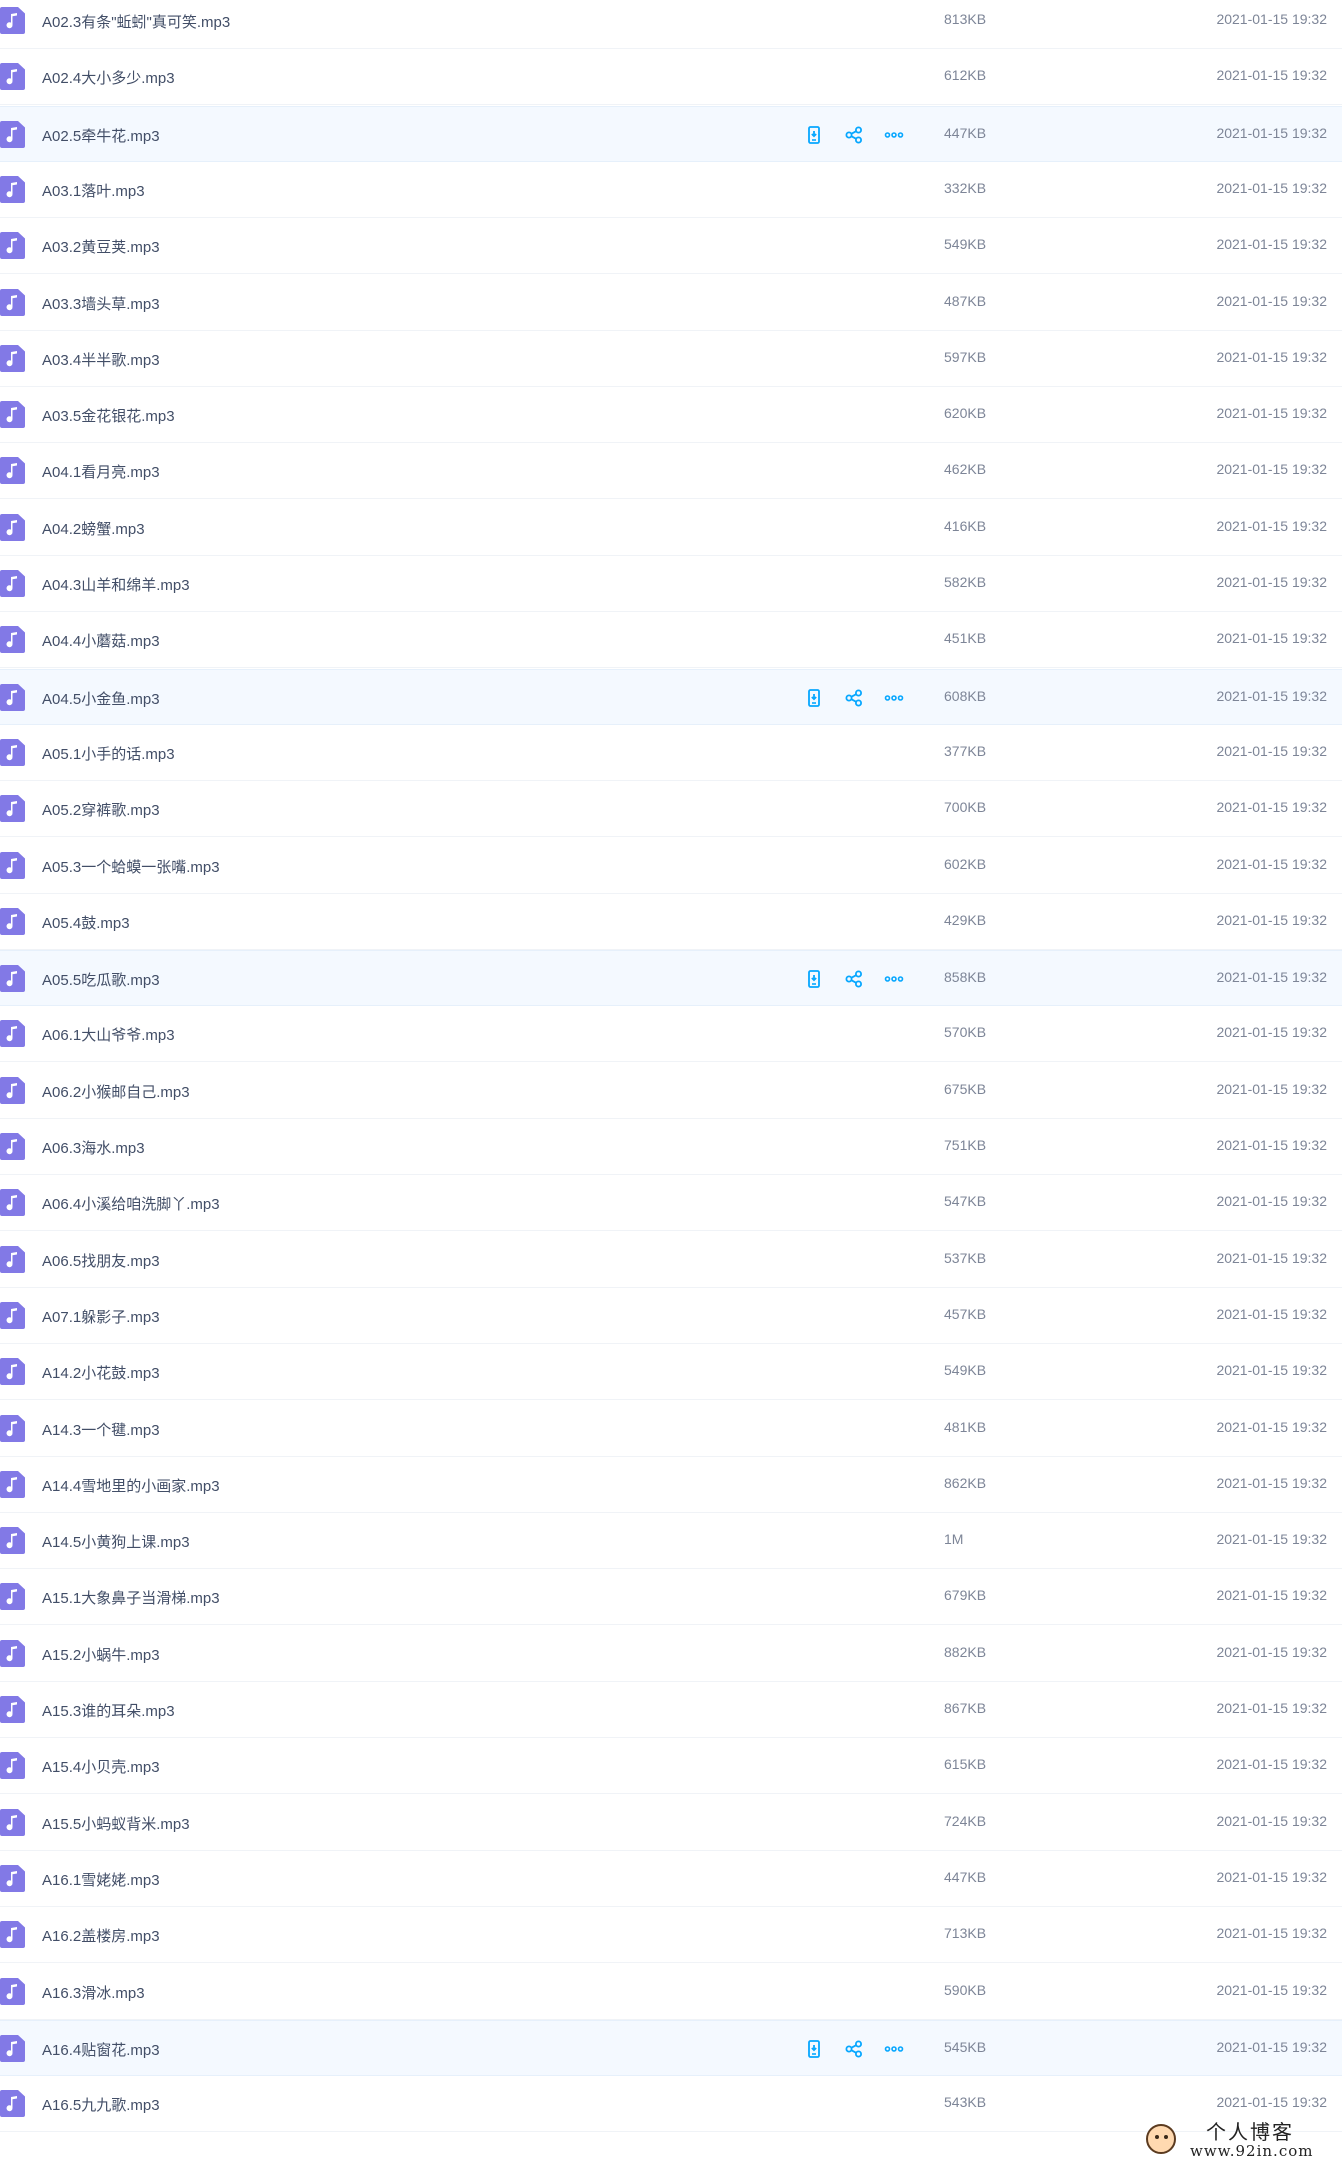 The image size is (1342, 2166). What do you see at coordinates (671, 190) in the screenshot?
I see `file-row: A03.1落叶.mp3 332KB 2021-01-15 19:32` at bounding box center [671, 190].